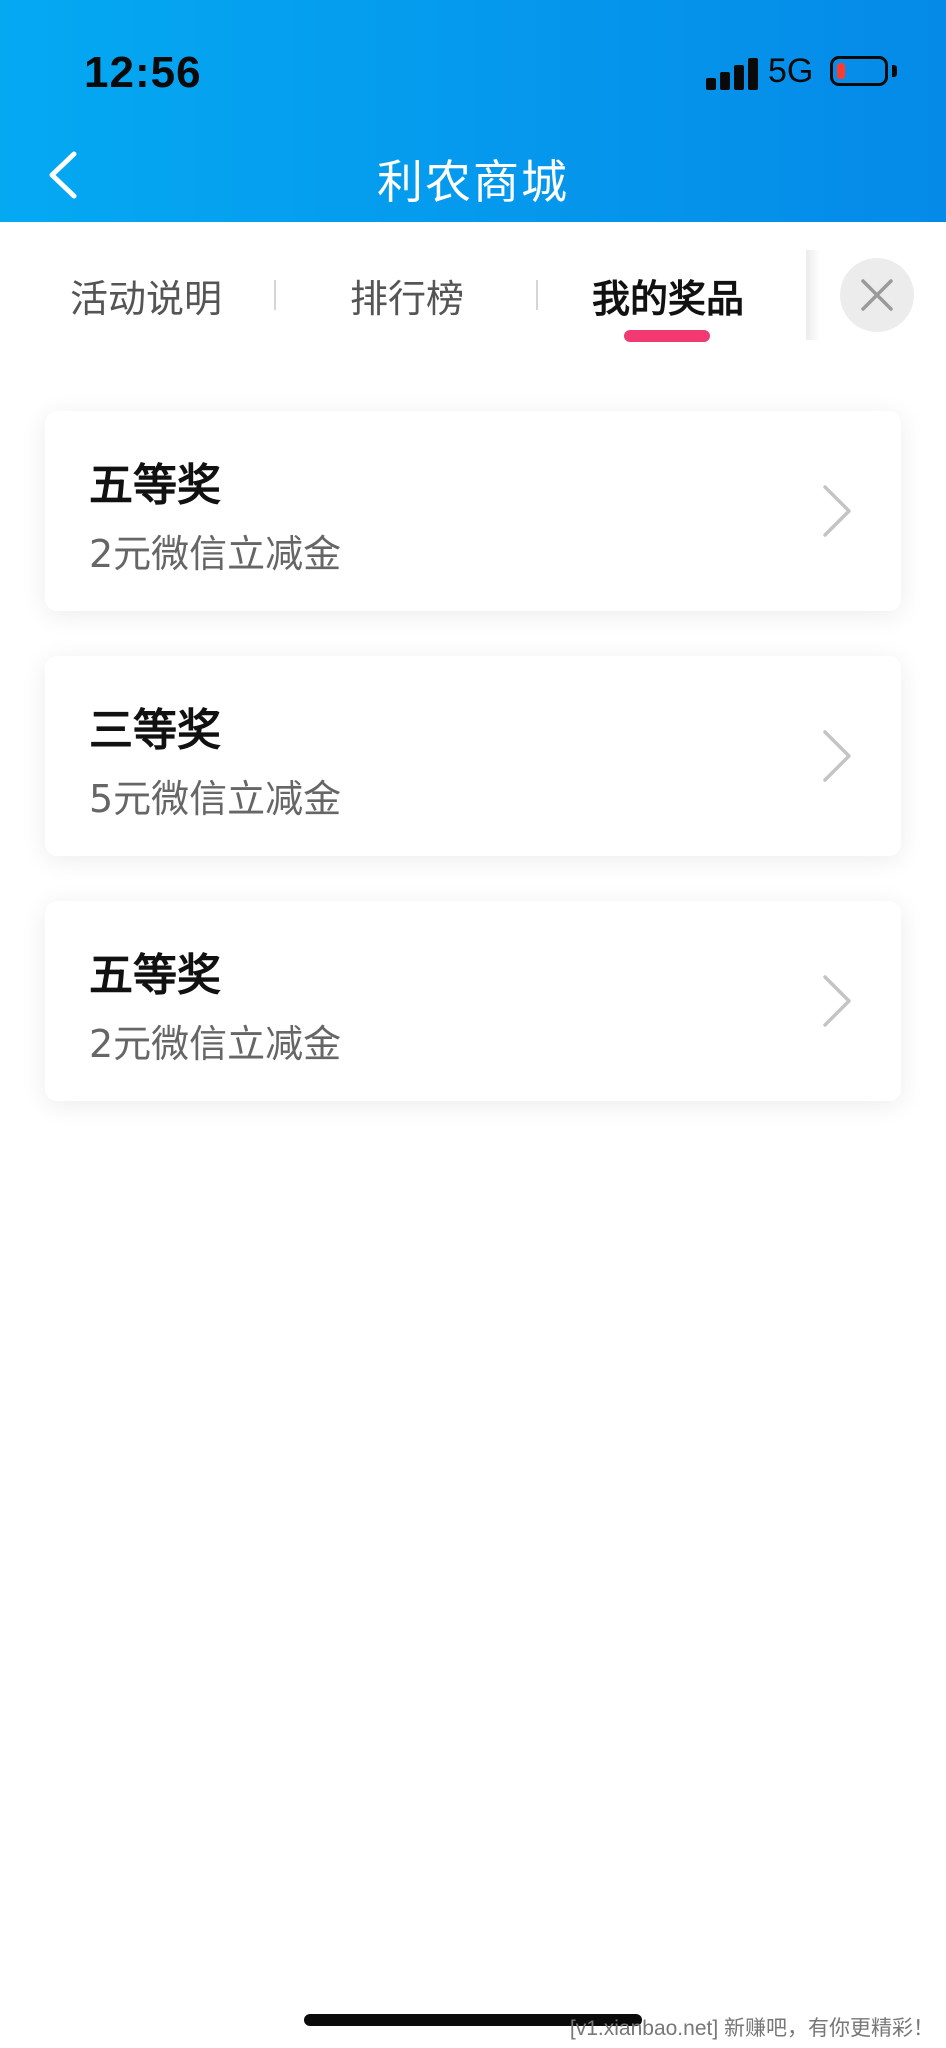  I want to click on close-icon, so click(877, 295).